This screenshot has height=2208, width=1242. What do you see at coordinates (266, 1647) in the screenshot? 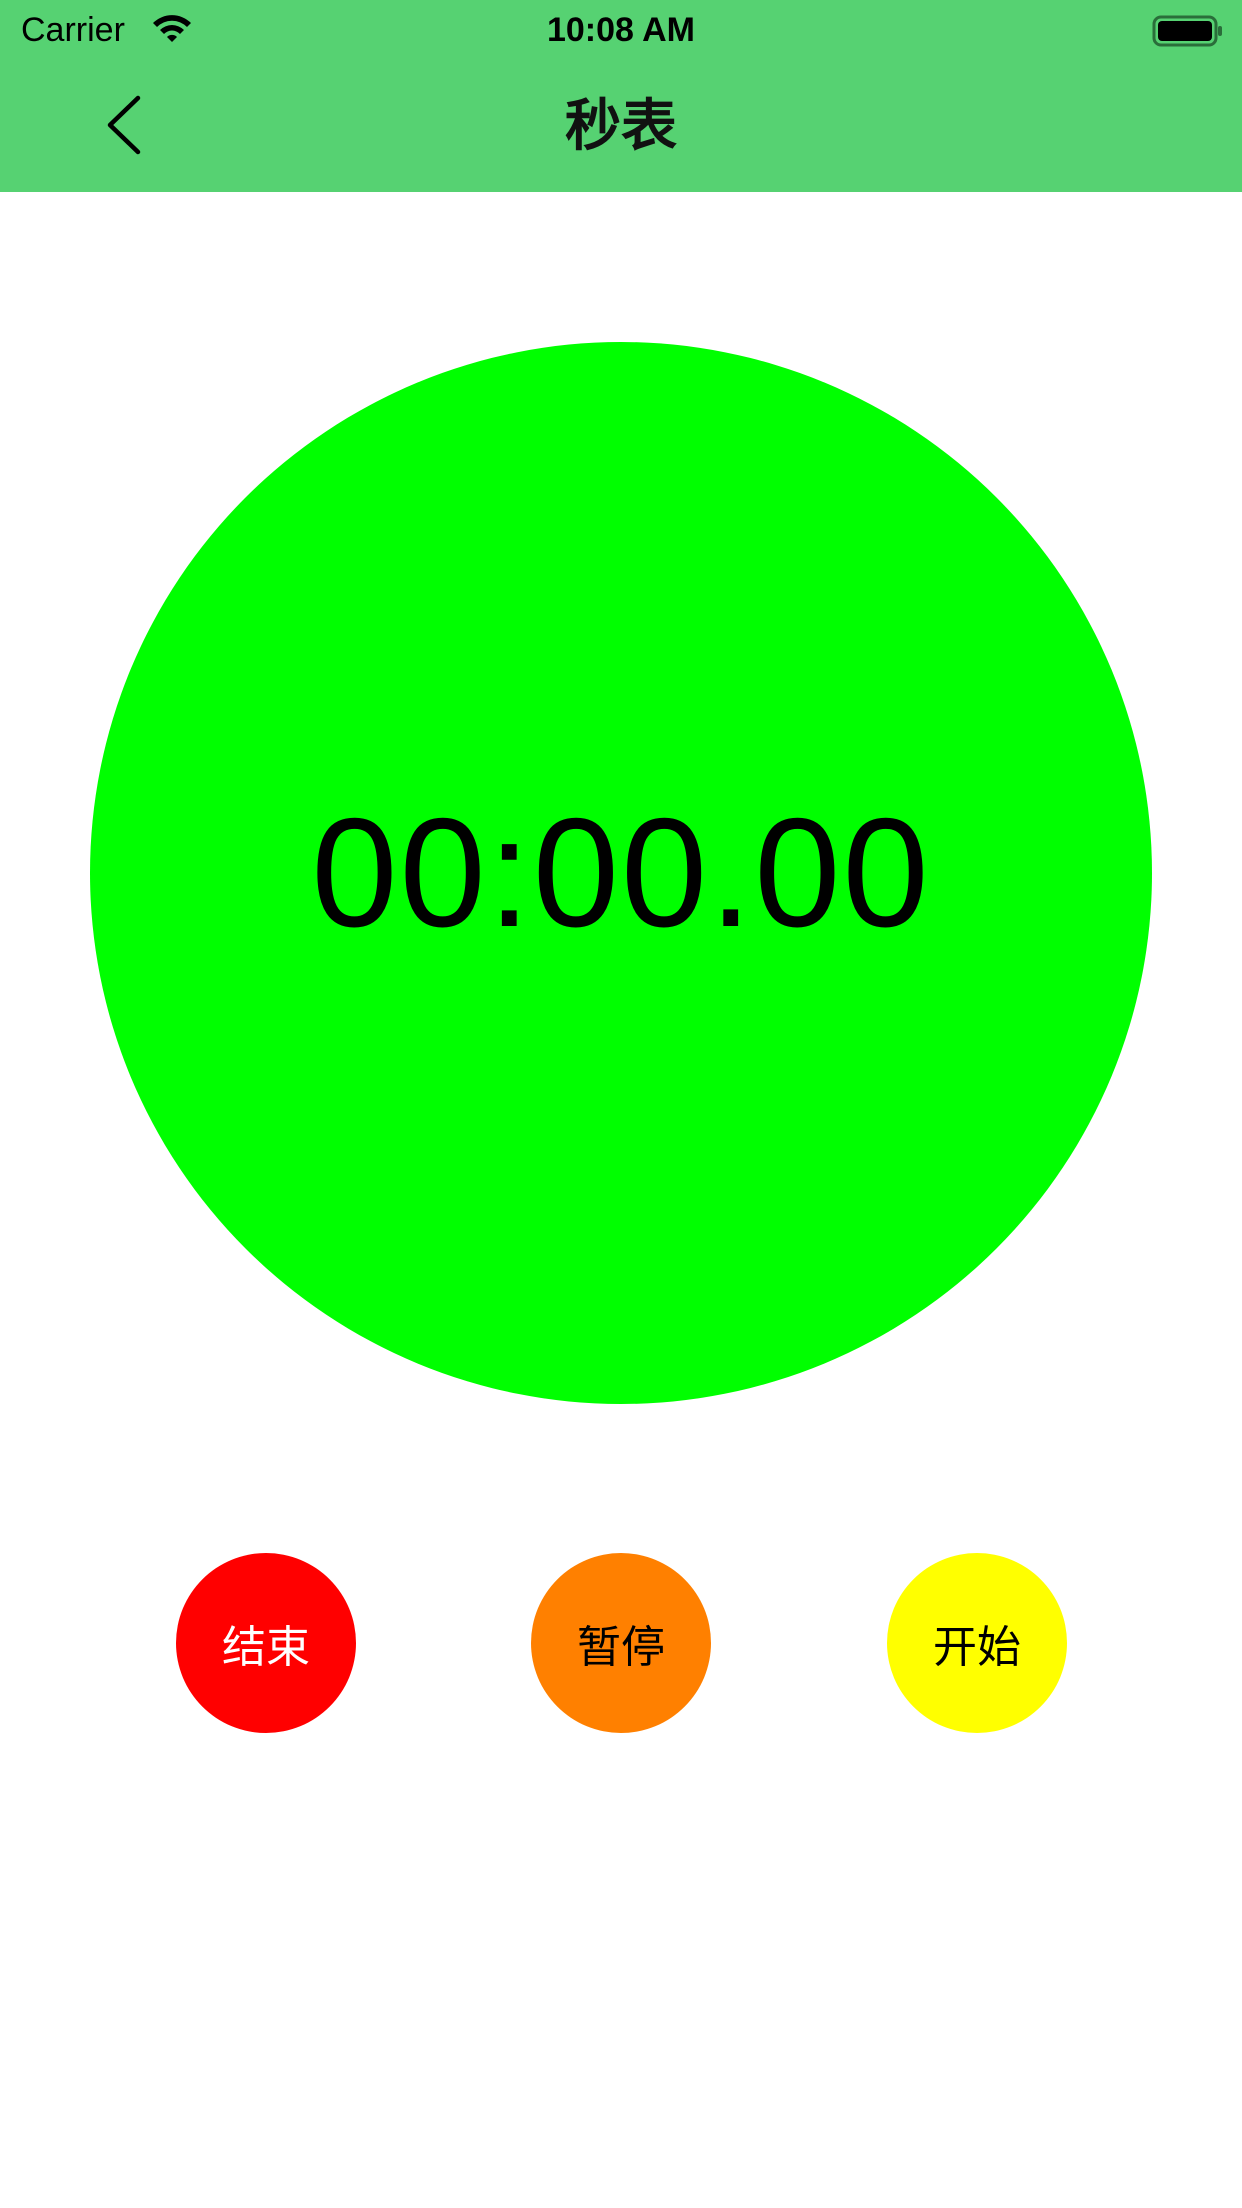
I see `stop-button-label: 结束` at bounding box center [266, 1647].